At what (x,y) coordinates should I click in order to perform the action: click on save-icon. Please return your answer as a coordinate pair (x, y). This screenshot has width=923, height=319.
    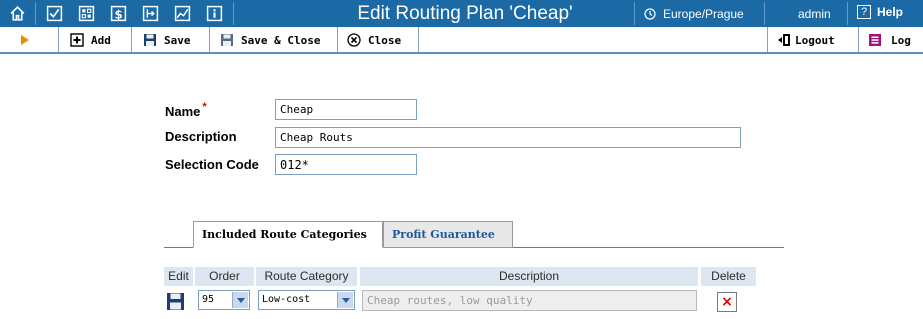
    Looking at the image, I should click on (150, 40).